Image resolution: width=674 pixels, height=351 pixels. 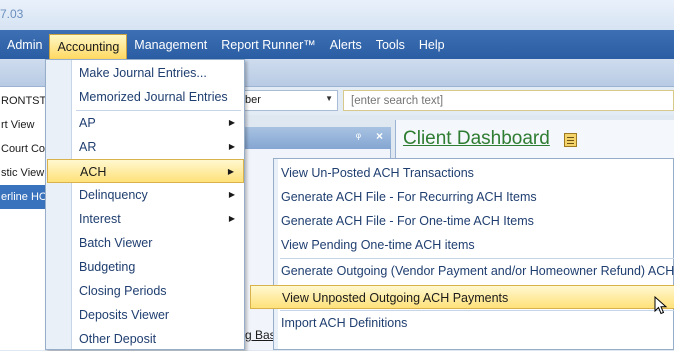 I want to click on menu-help: Help, so click(x=432, y=45).